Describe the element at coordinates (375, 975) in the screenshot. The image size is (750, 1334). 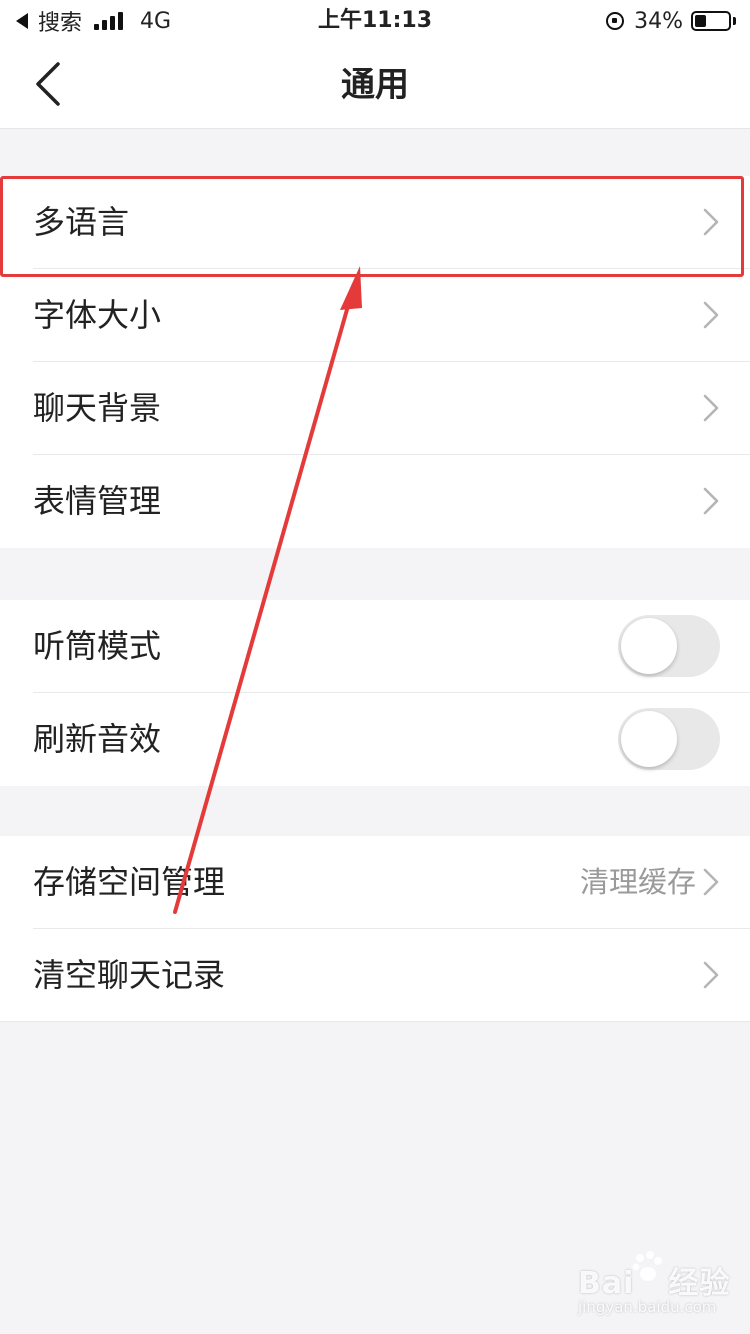
I see `settings-row-clear-chat-history: 清空聊天记录` at that location.